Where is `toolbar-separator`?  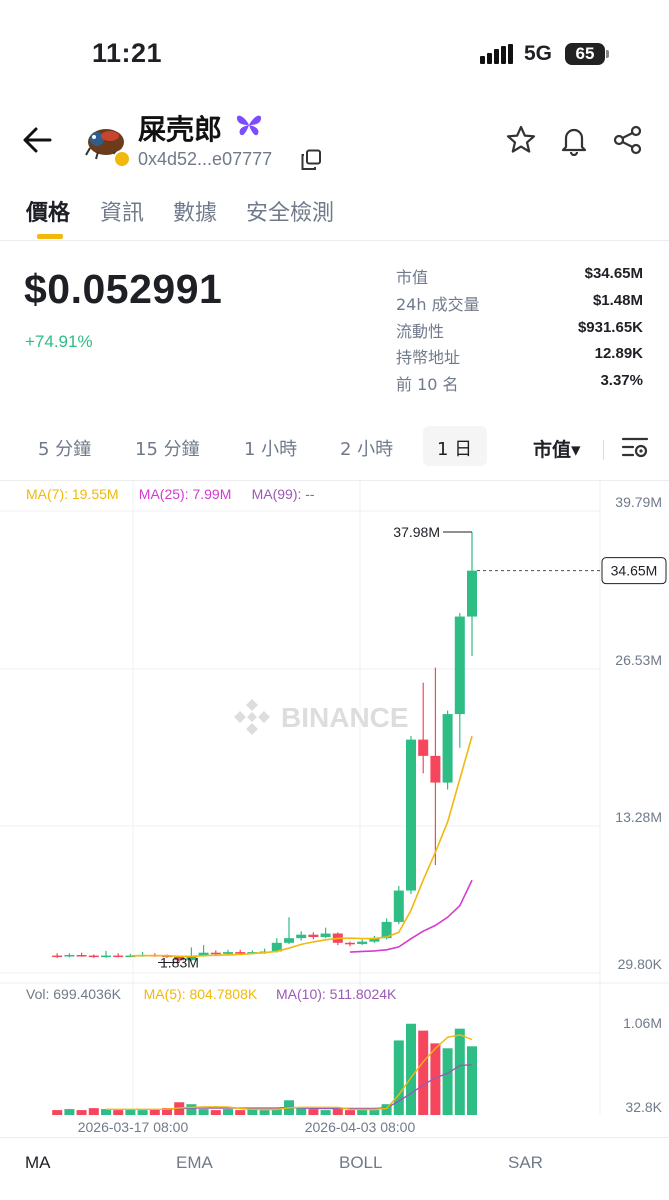 toolbar-separator is located at coordinates (603, 450).